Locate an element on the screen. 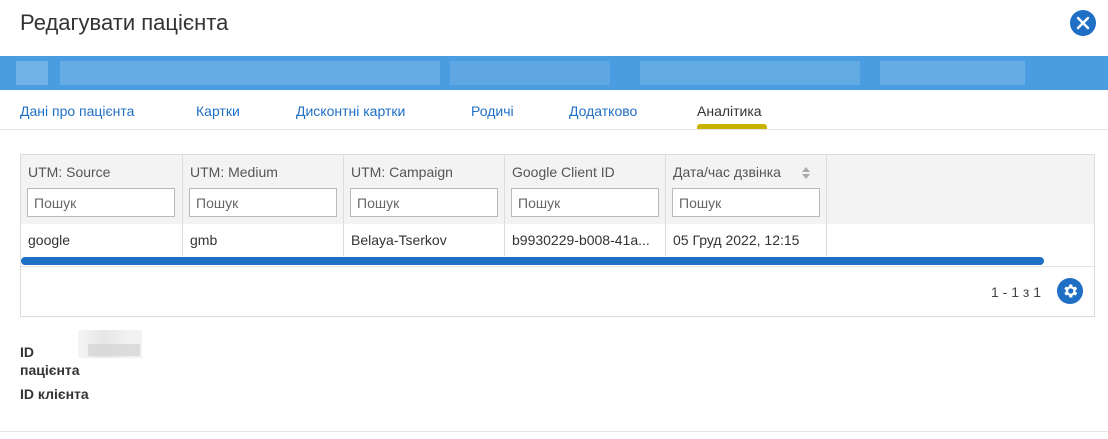  close-icon is located at coordinates (1083, 23).